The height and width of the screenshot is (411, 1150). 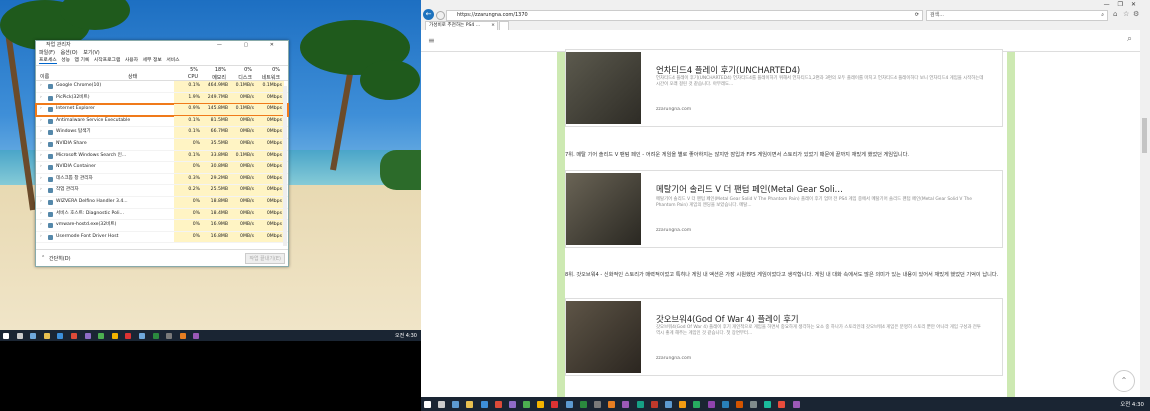 What do you see at coordinates (1144, 135) in the screenshot?
I see `scrollbar-thumb` at bounding box center [1144, 135].